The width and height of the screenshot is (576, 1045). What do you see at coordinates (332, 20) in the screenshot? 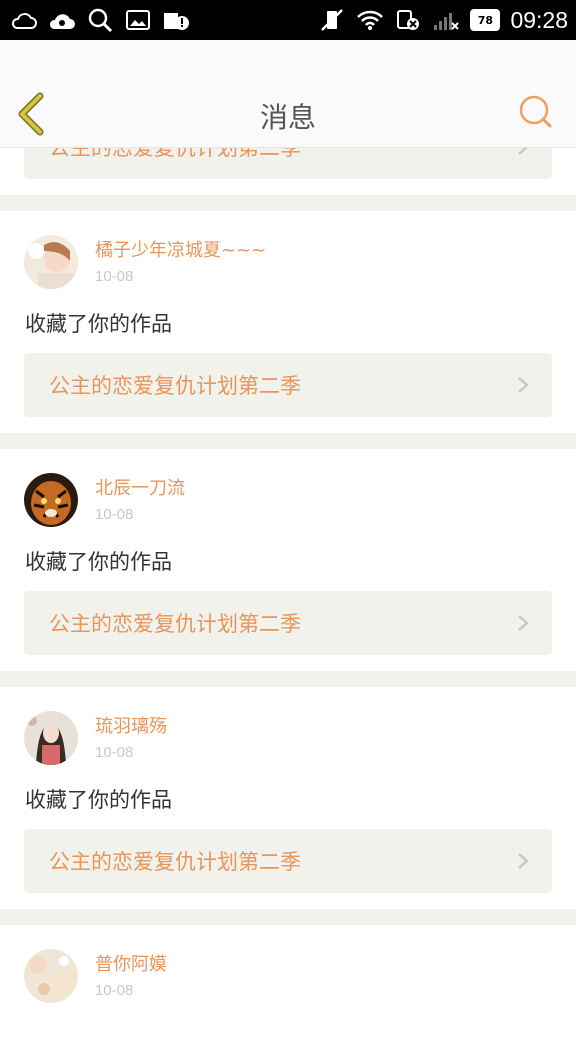
I see `vibrate-off-icon` at bounding box center [332, 20].